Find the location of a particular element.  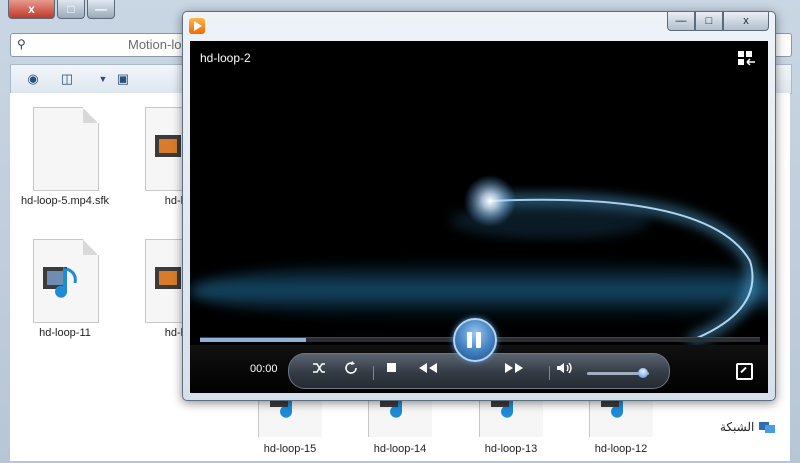

explorer-caption-buttons: x □ — is located at coordinates (61, 10).